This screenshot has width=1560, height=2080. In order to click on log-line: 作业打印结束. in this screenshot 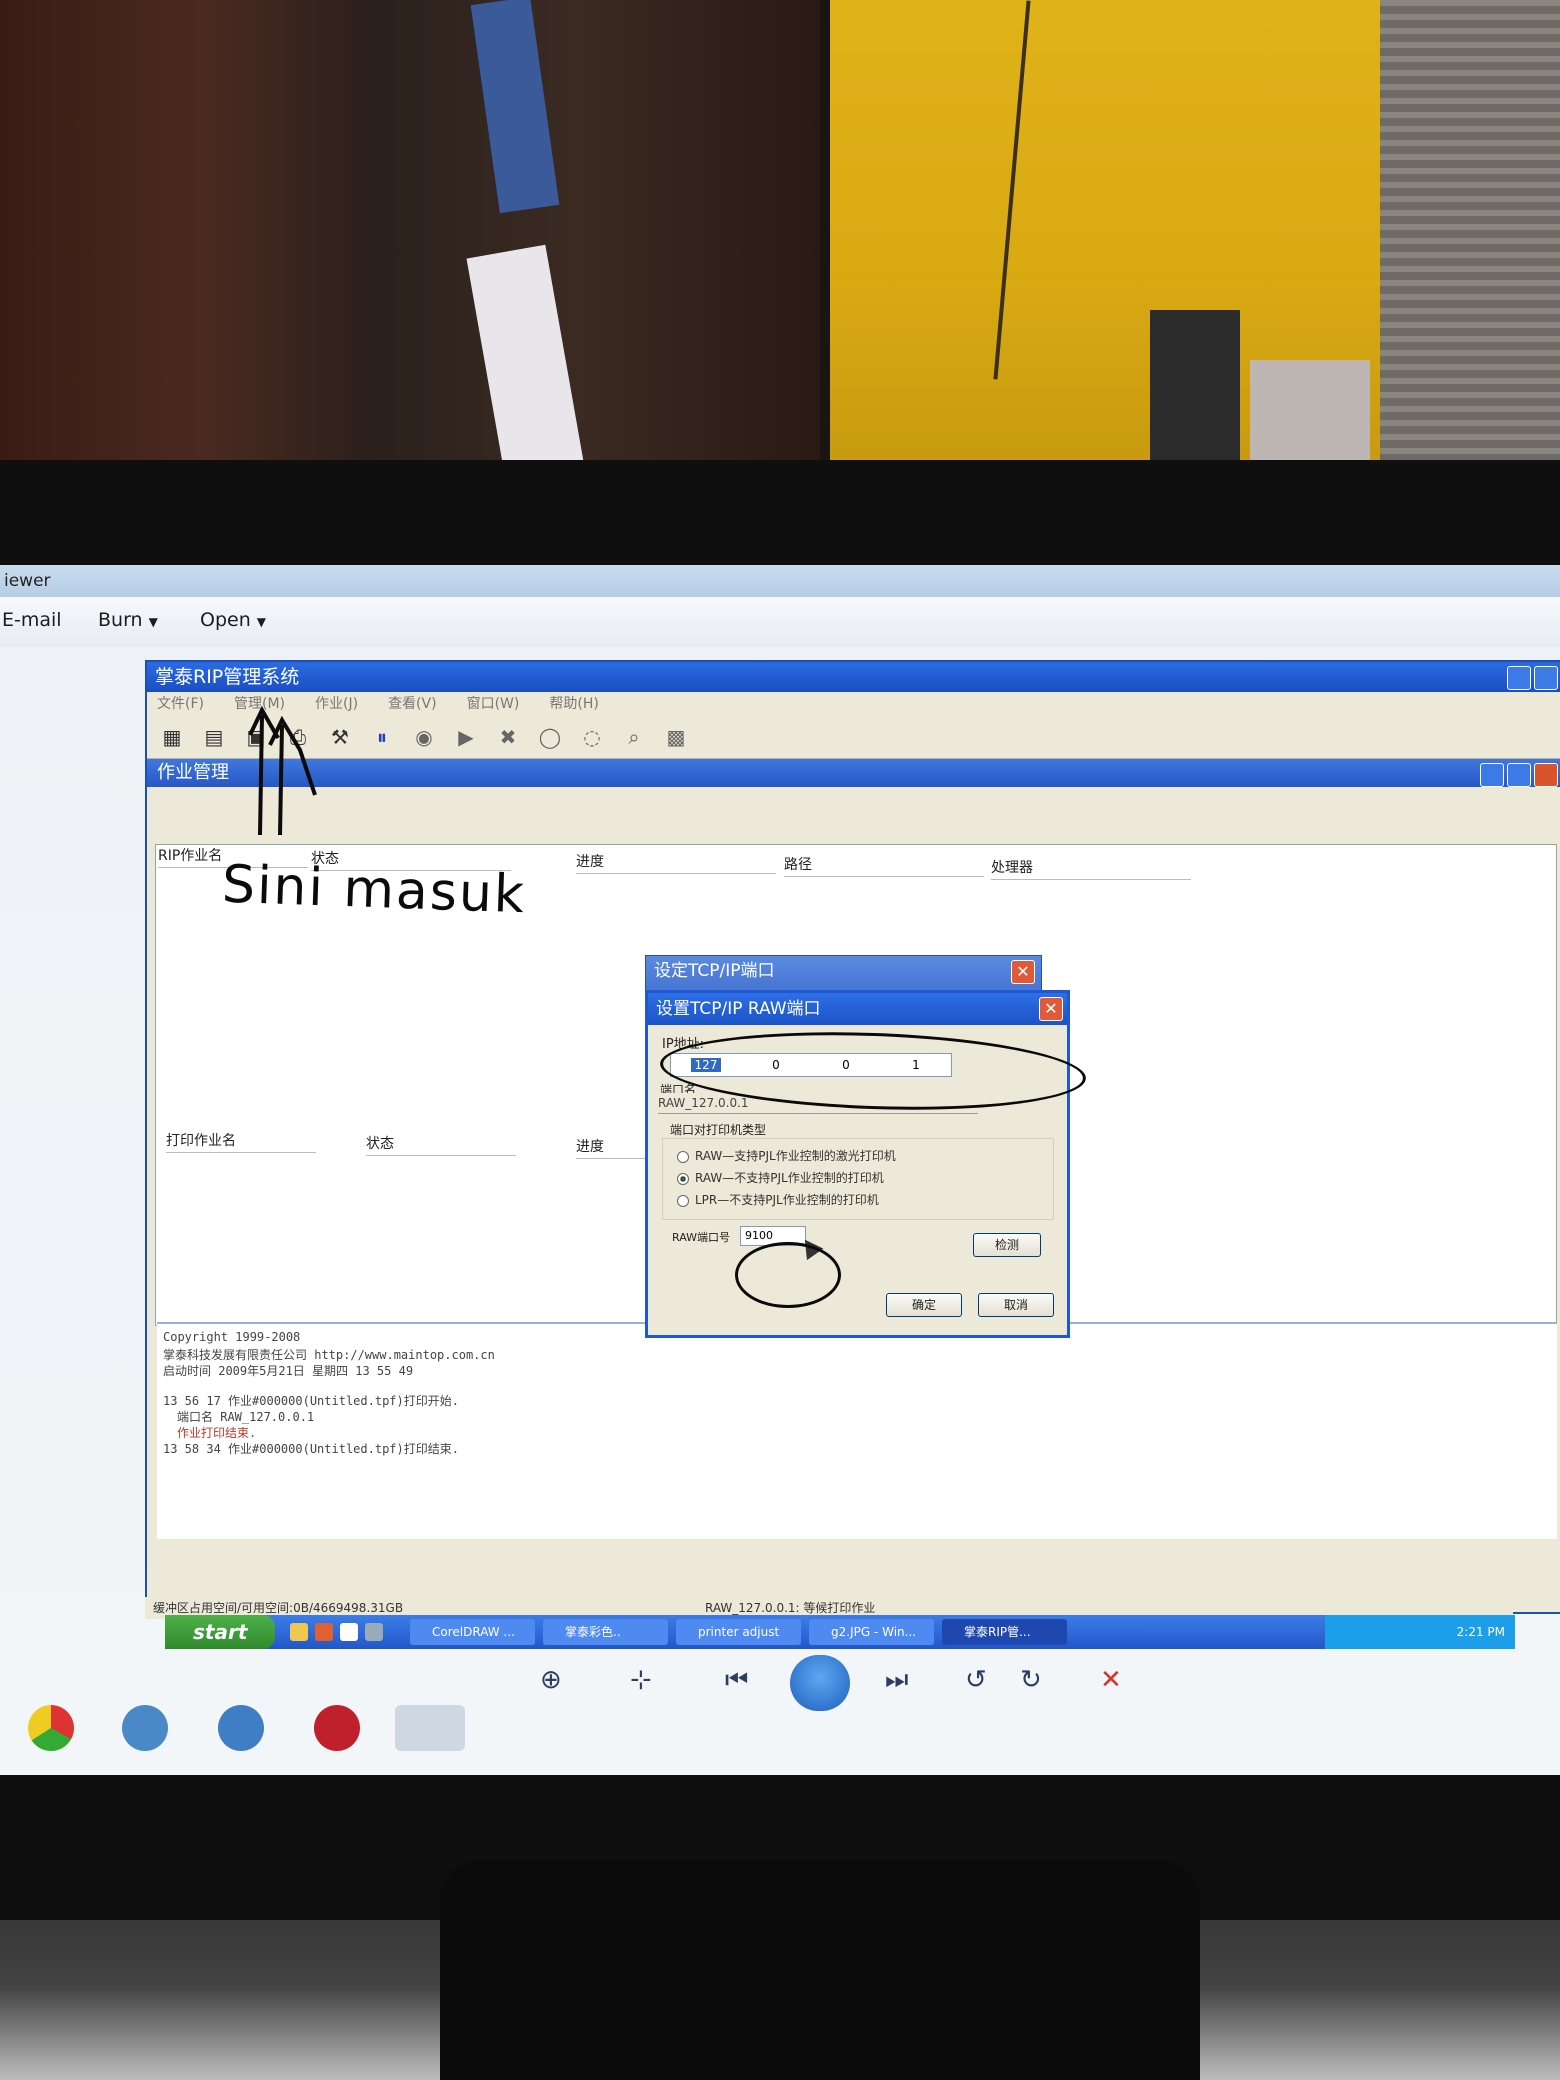, I will do `click(217, 1433)`.